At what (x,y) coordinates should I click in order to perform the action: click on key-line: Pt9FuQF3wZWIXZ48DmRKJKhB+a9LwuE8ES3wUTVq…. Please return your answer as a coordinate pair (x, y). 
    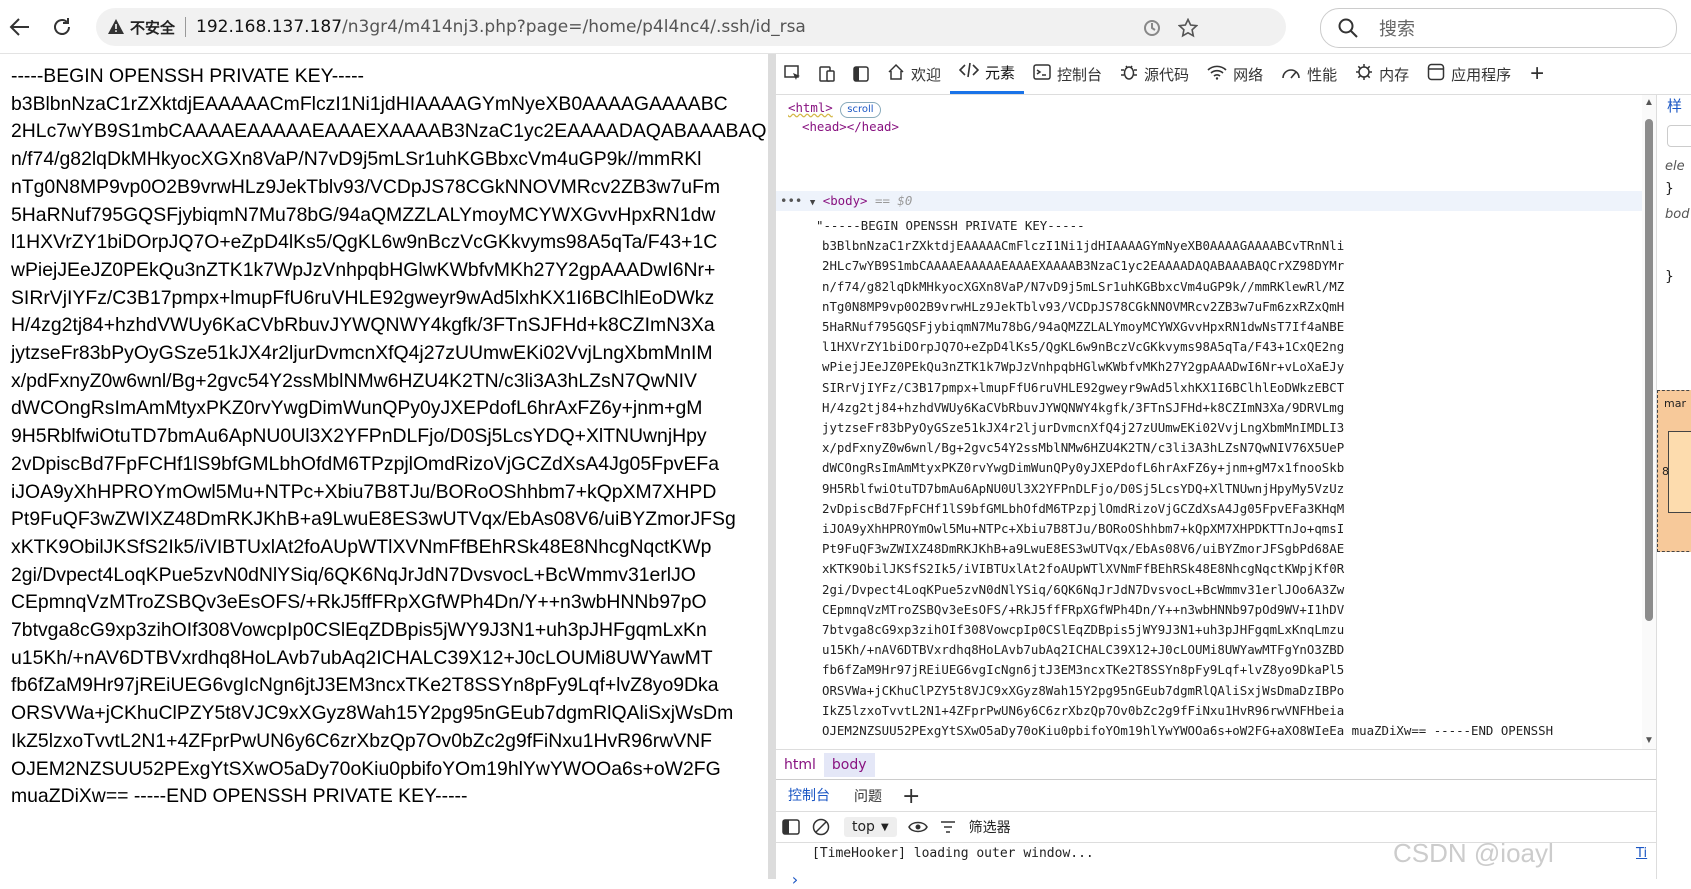
    Looking at the image, I should click on (373, 519).